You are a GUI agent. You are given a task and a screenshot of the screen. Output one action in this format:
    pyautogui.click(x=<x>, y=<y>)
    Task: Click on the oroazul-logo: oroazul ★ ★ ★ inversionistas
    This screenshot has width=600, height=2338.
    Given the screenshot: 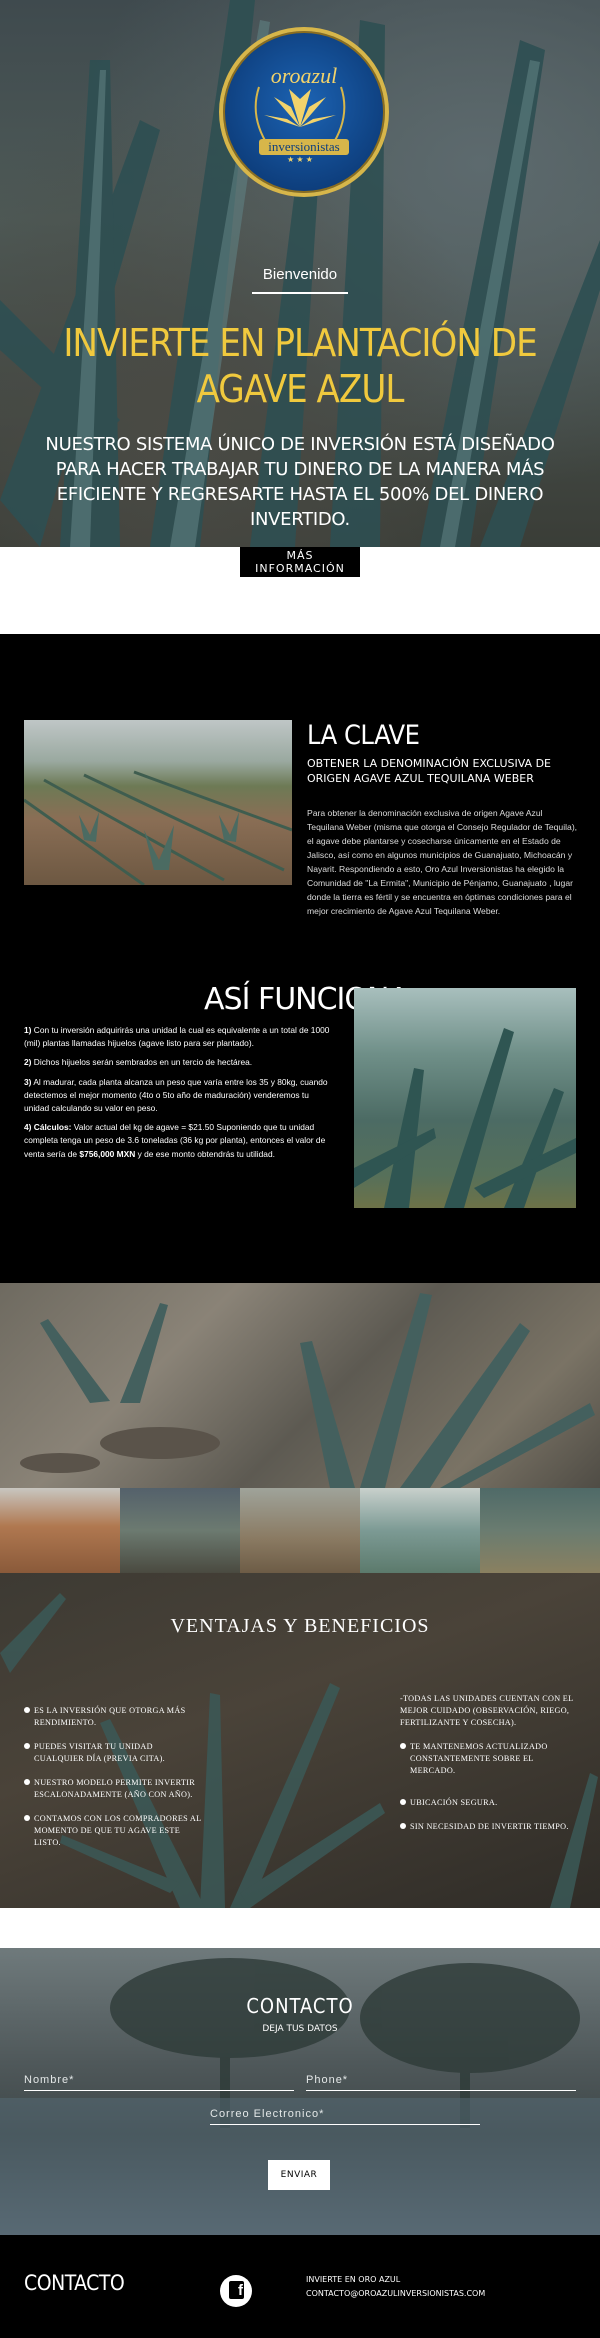 What is the action you would take?
    pyautogui.click(x=304, y=112)
    